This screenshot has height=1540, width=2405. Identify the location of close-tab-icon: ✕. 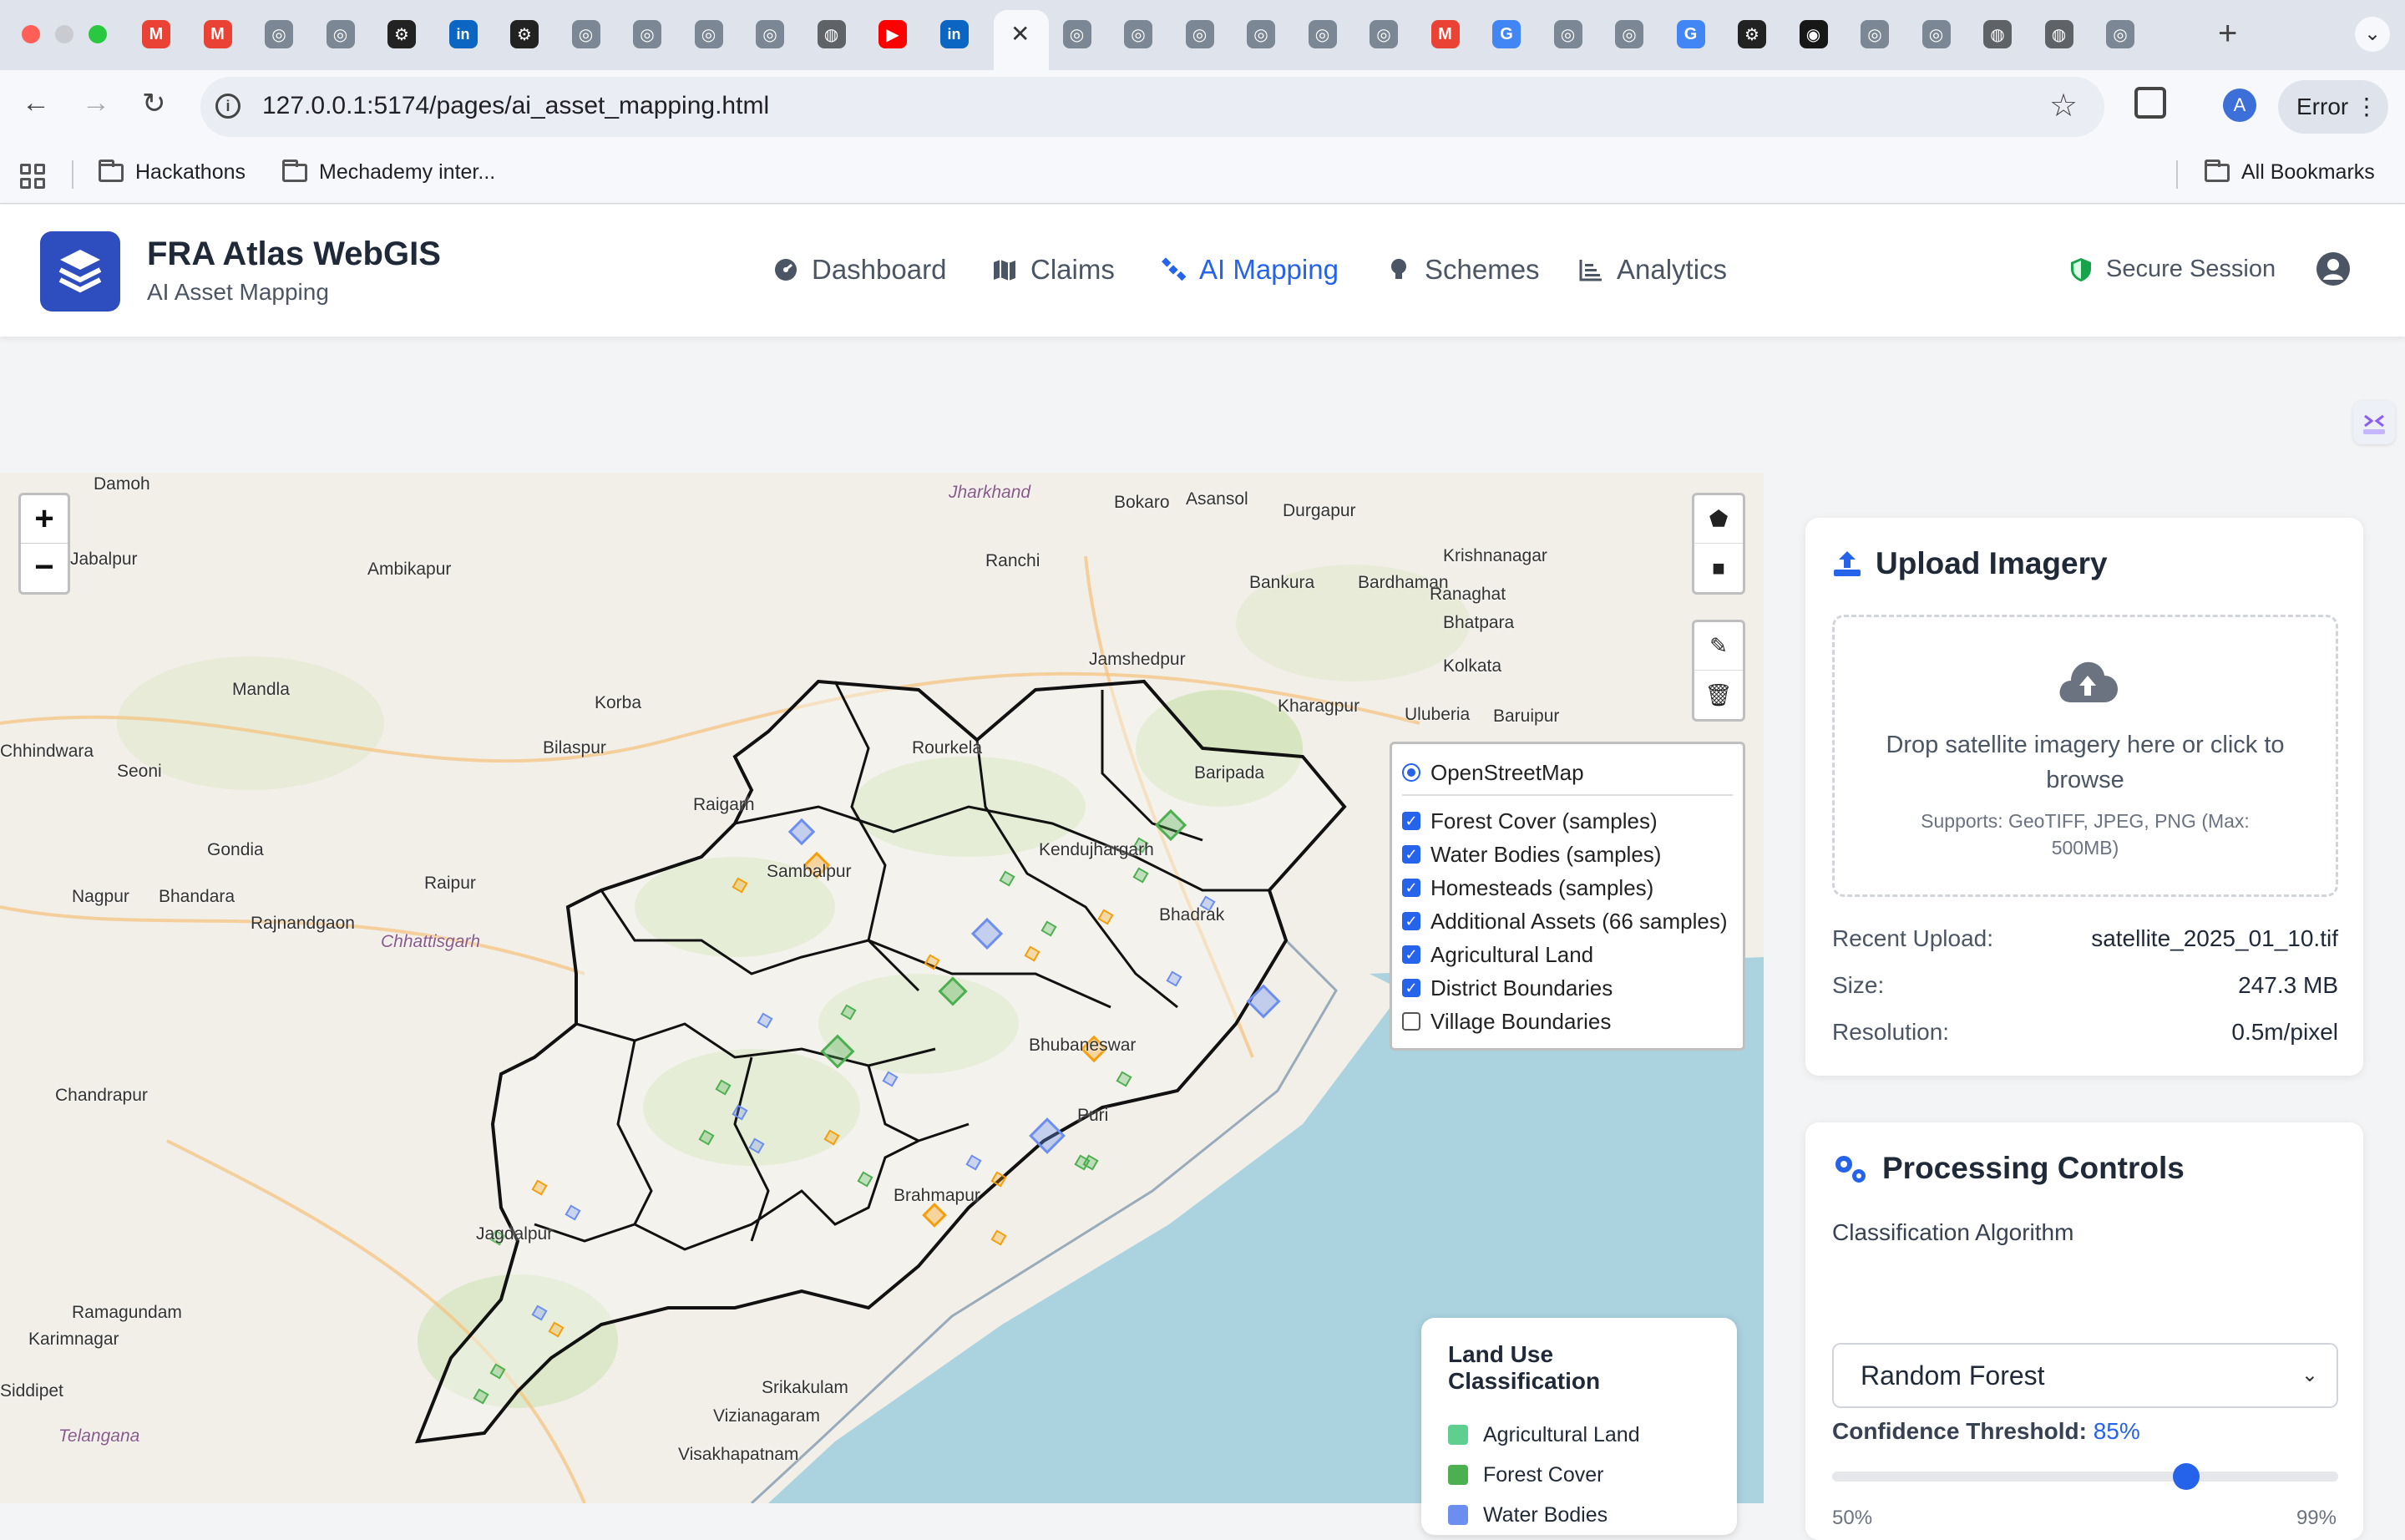
(1020, 34).